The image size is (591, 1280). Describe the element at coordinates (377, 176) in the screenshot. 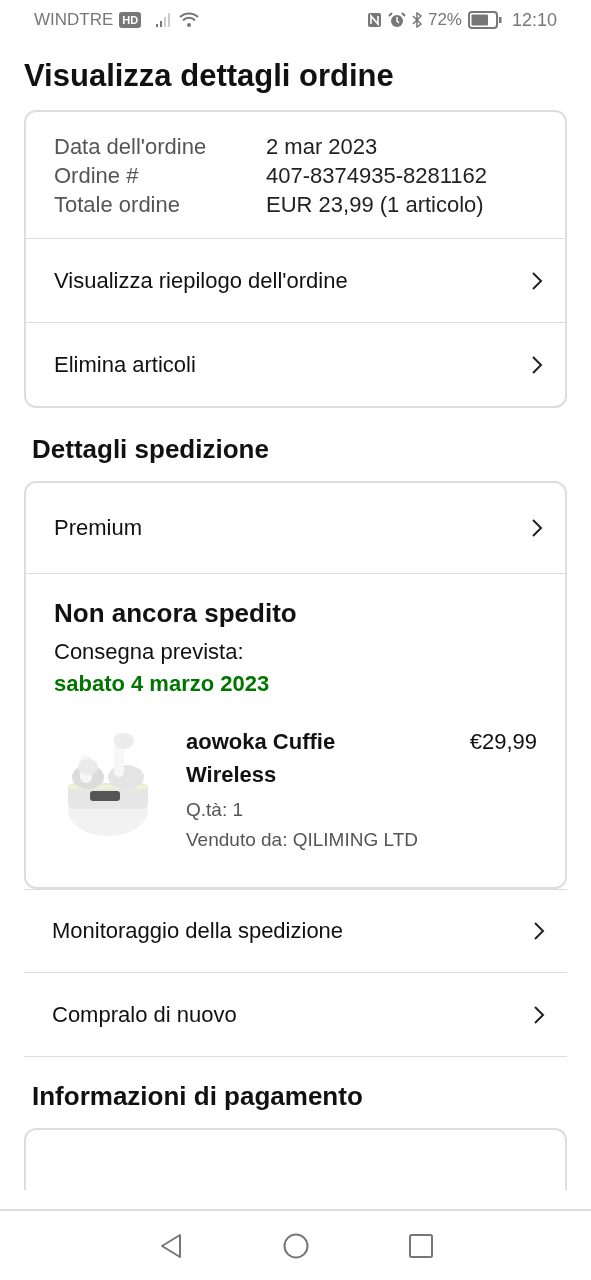

I see `field-value: 407-8374935-8281162` at that location.